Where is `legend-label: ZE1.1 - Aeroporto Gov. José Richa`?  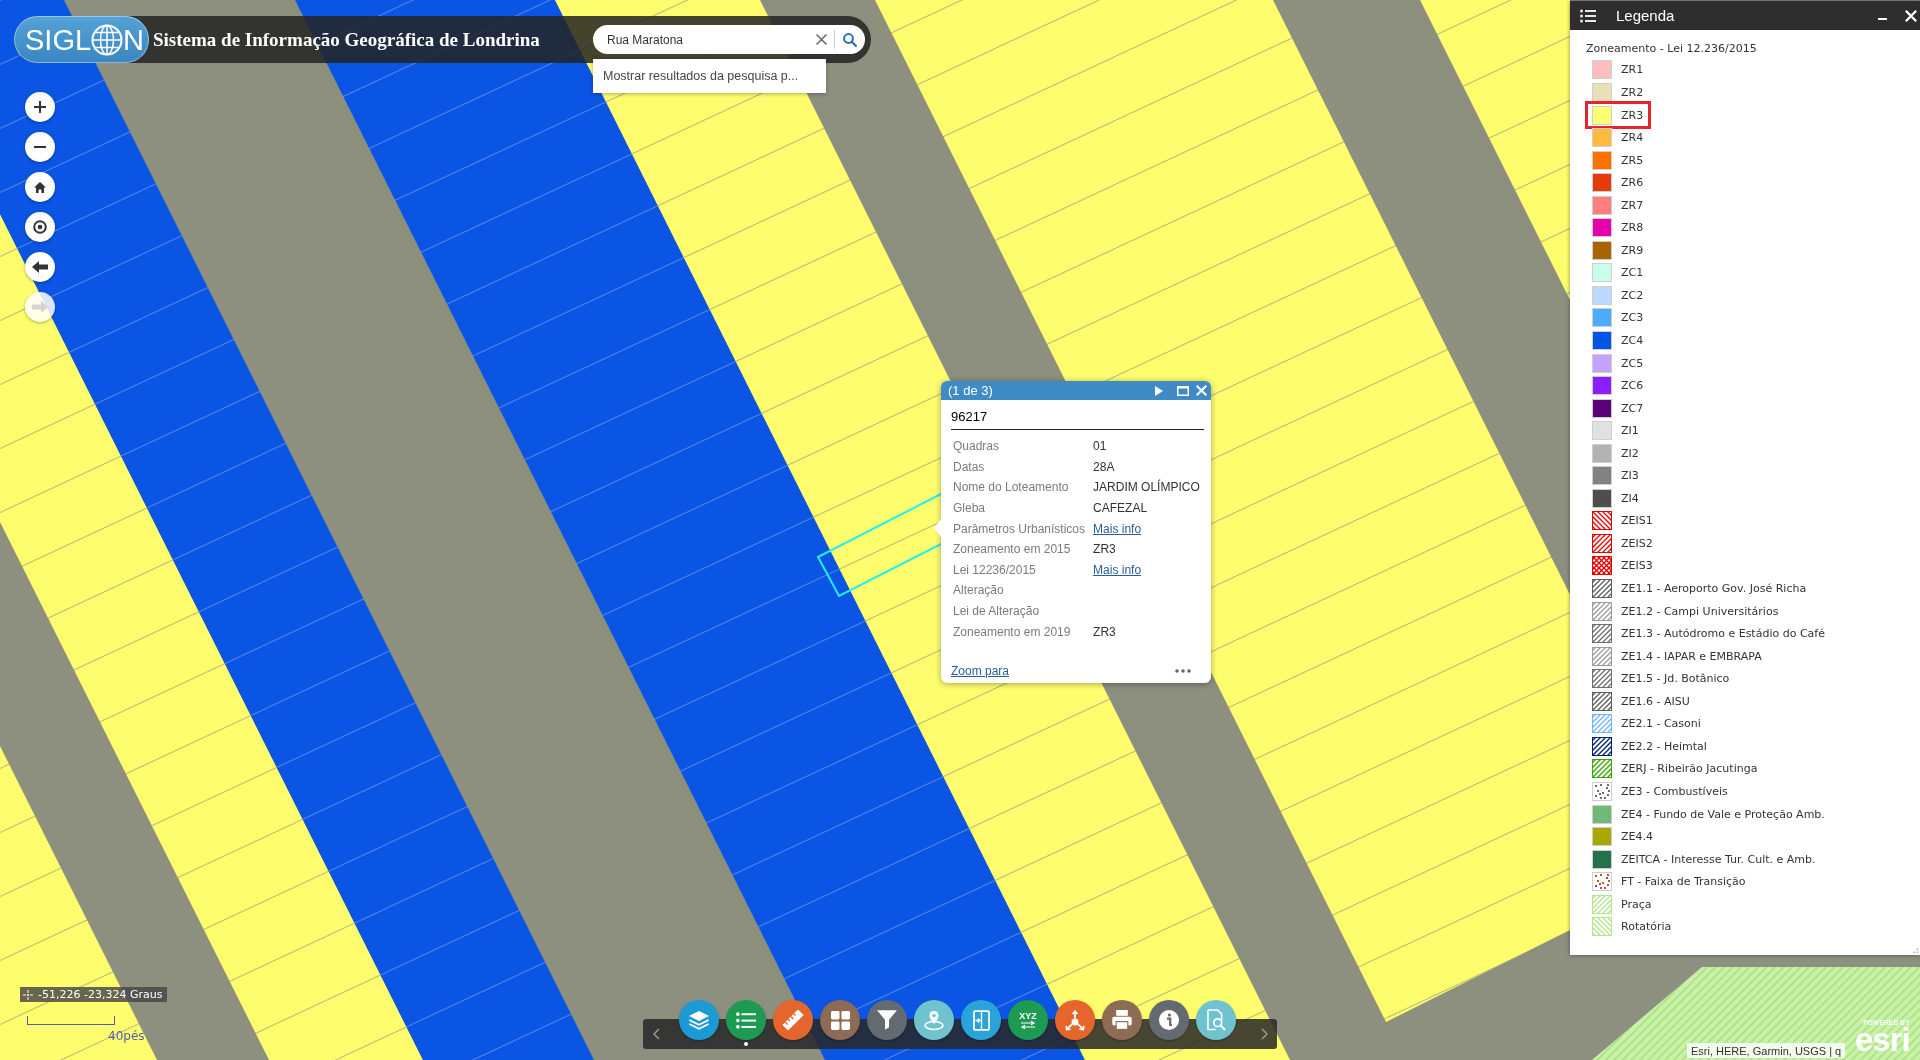
legend-label: ZE1.1 - Aeroporto Gov. José Richa is located at coordinates (1714, 589).